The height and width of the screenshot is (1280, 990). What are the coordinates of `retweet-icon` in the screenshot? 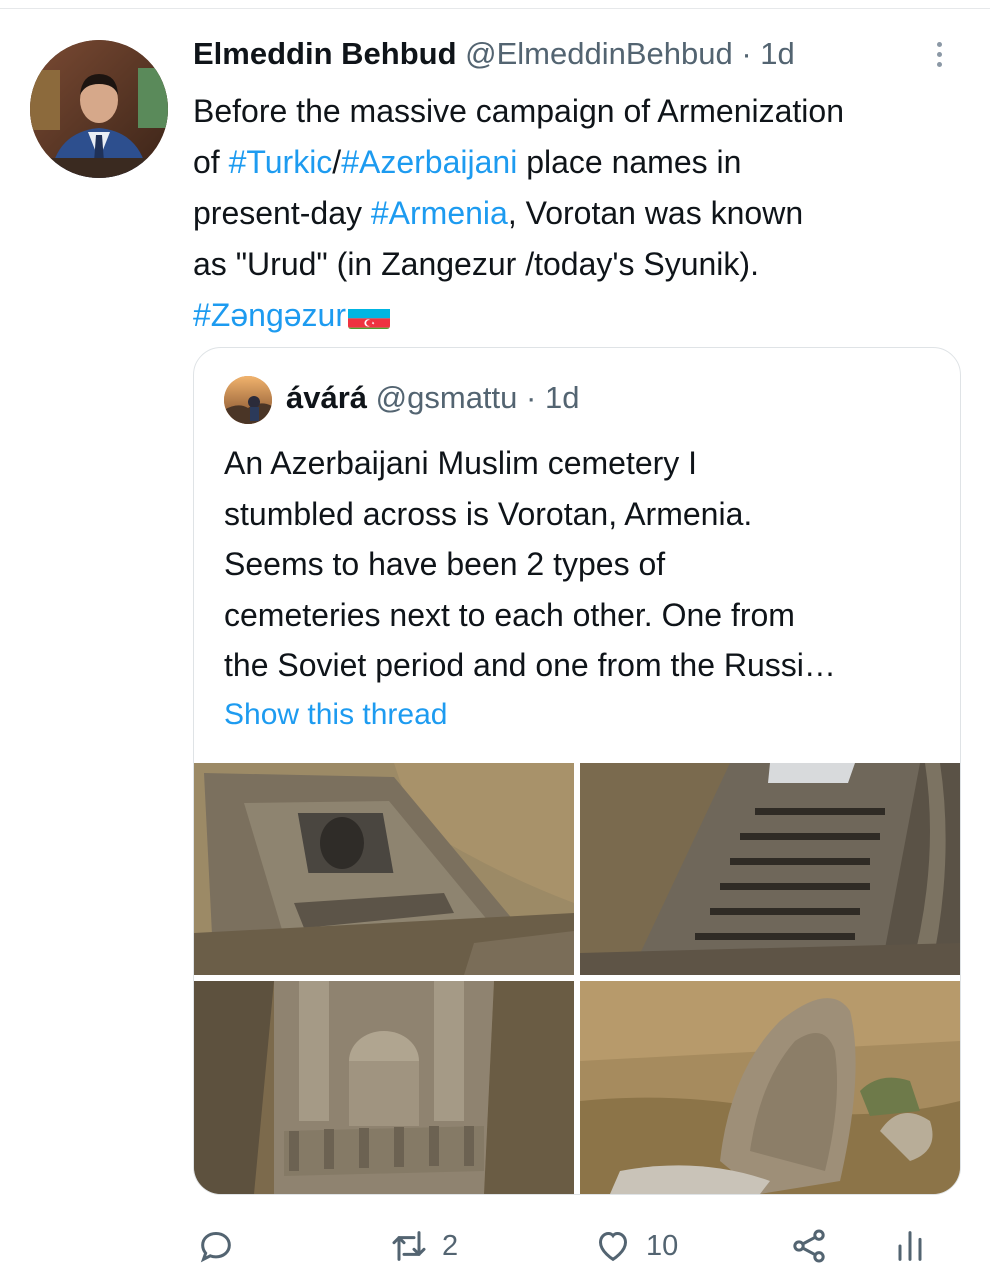 It's located at (409, 1246).